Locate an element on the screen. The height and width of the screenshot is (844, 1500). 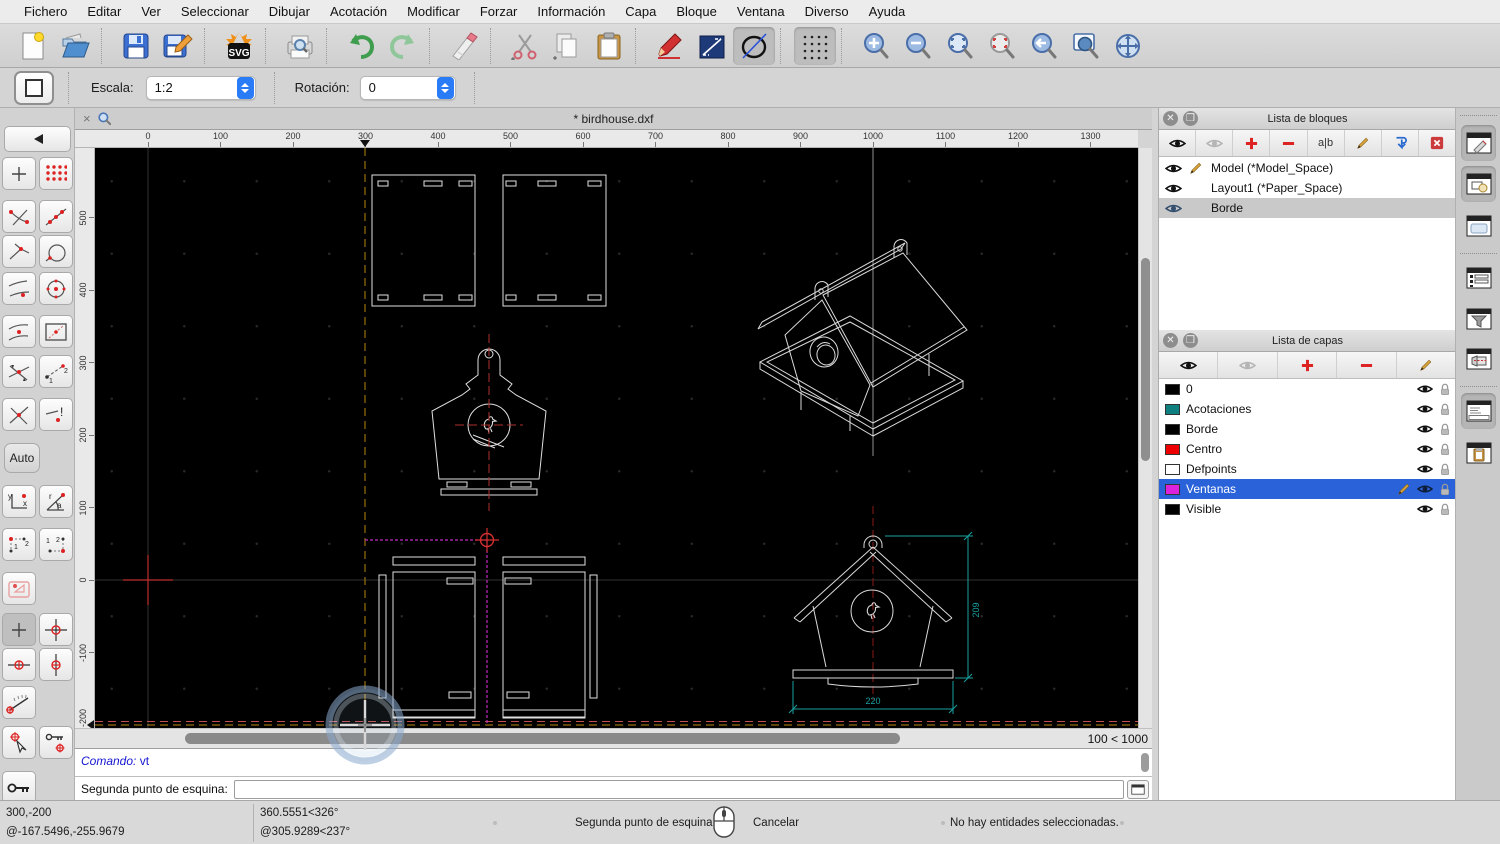
front-piece is located at coordinates (489, 422).